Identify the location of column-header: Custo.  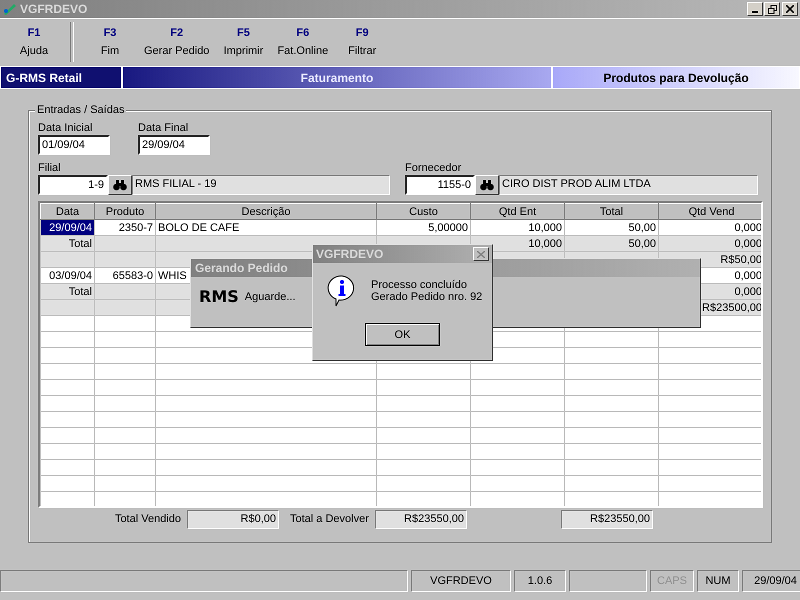
(423, 212).